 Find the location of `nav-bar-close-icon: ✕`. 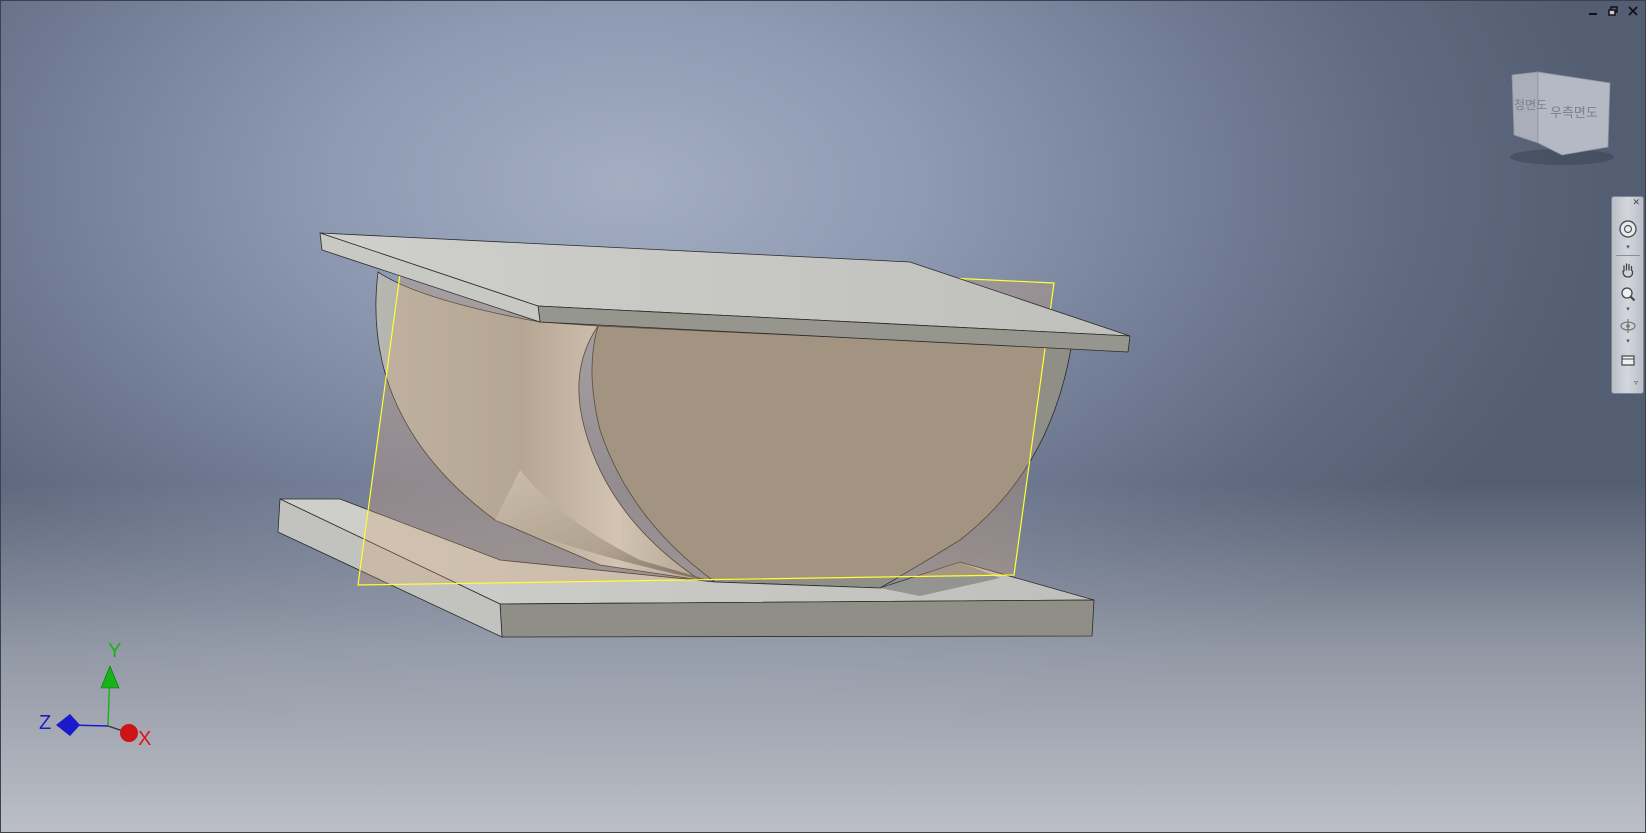

nav-bar-close-icon: ✕ is located at coordinates (1636, 203).